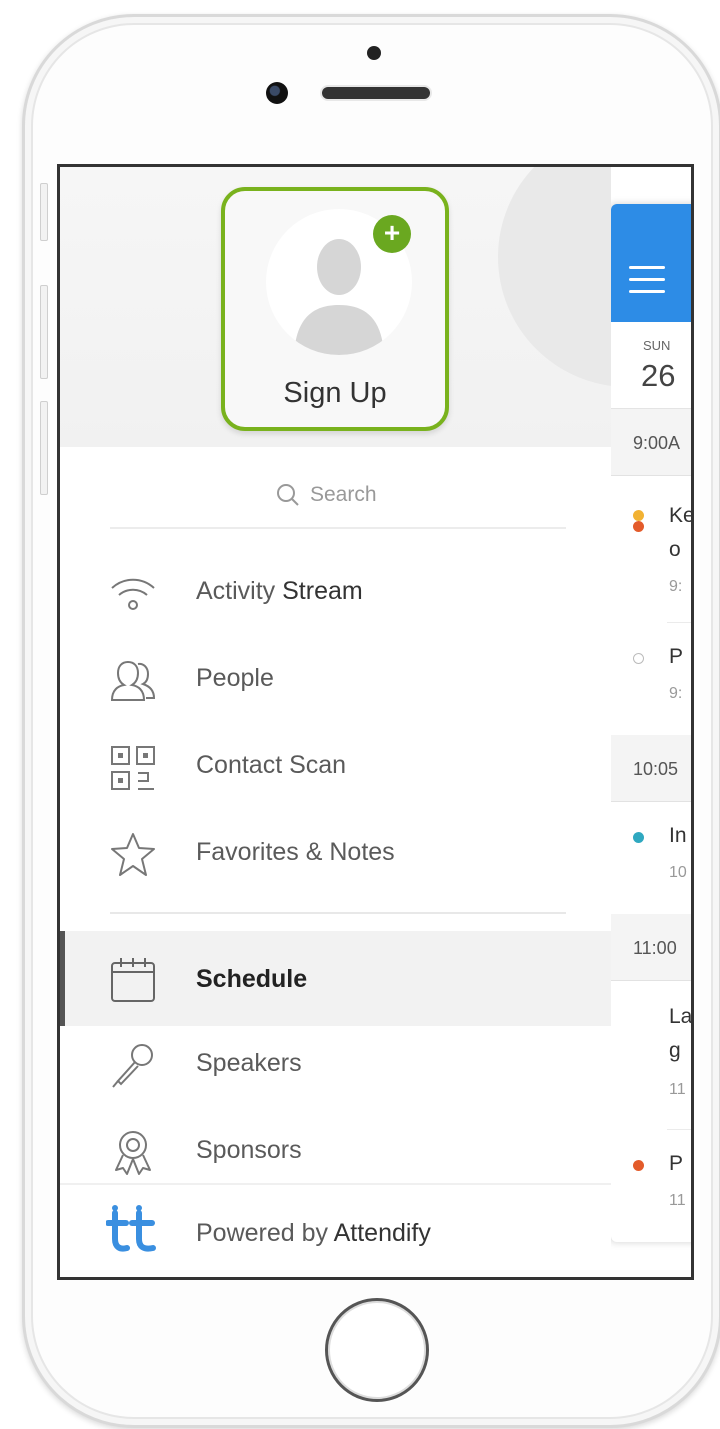  I want to click on day-selector: SUN 26, so click(651, 365).